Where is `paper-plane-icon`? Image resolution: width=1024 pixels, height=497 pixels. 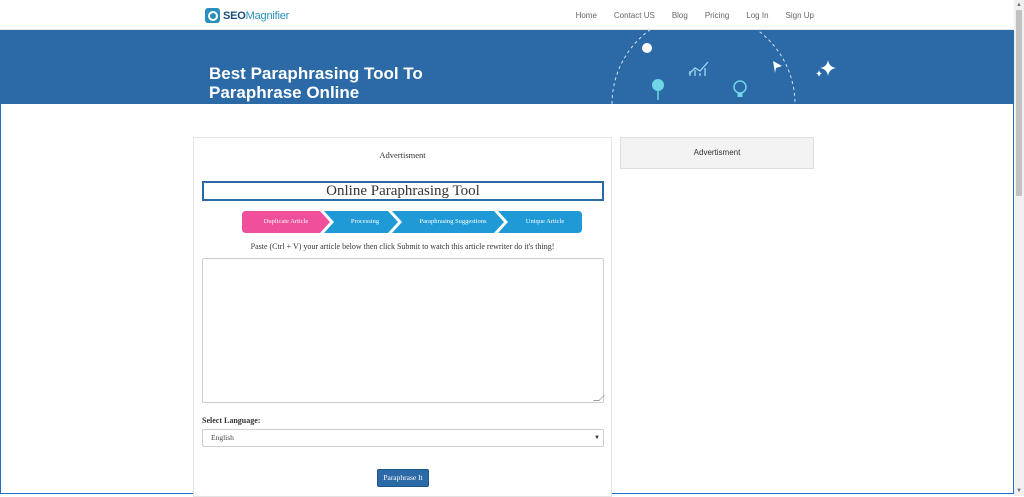
paper-plane-icon is located at coordinates (777, 67).